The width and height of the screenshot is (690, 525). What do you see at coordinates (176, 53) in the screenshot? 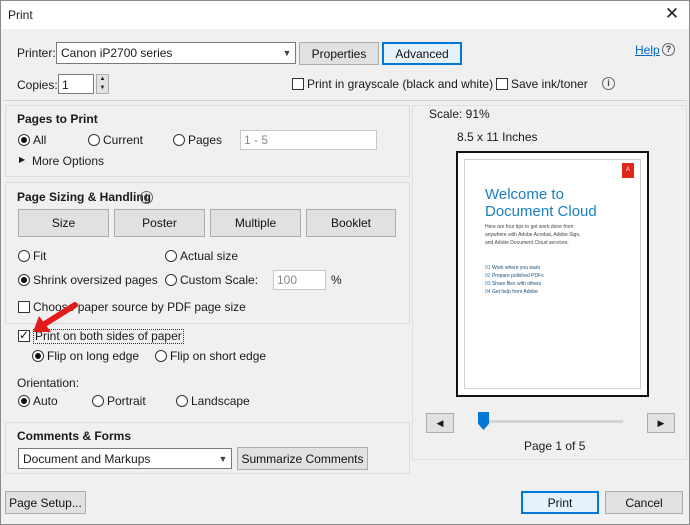
I see `printer-select: Canon iP2700 series ▼` at bounding box center [176, 53].